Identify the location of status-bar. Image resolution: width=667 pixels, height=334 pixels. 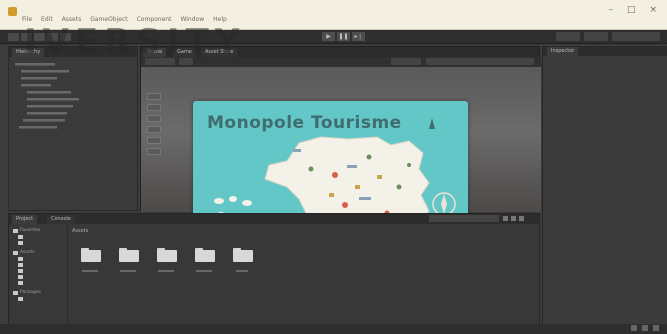
(333, 329).